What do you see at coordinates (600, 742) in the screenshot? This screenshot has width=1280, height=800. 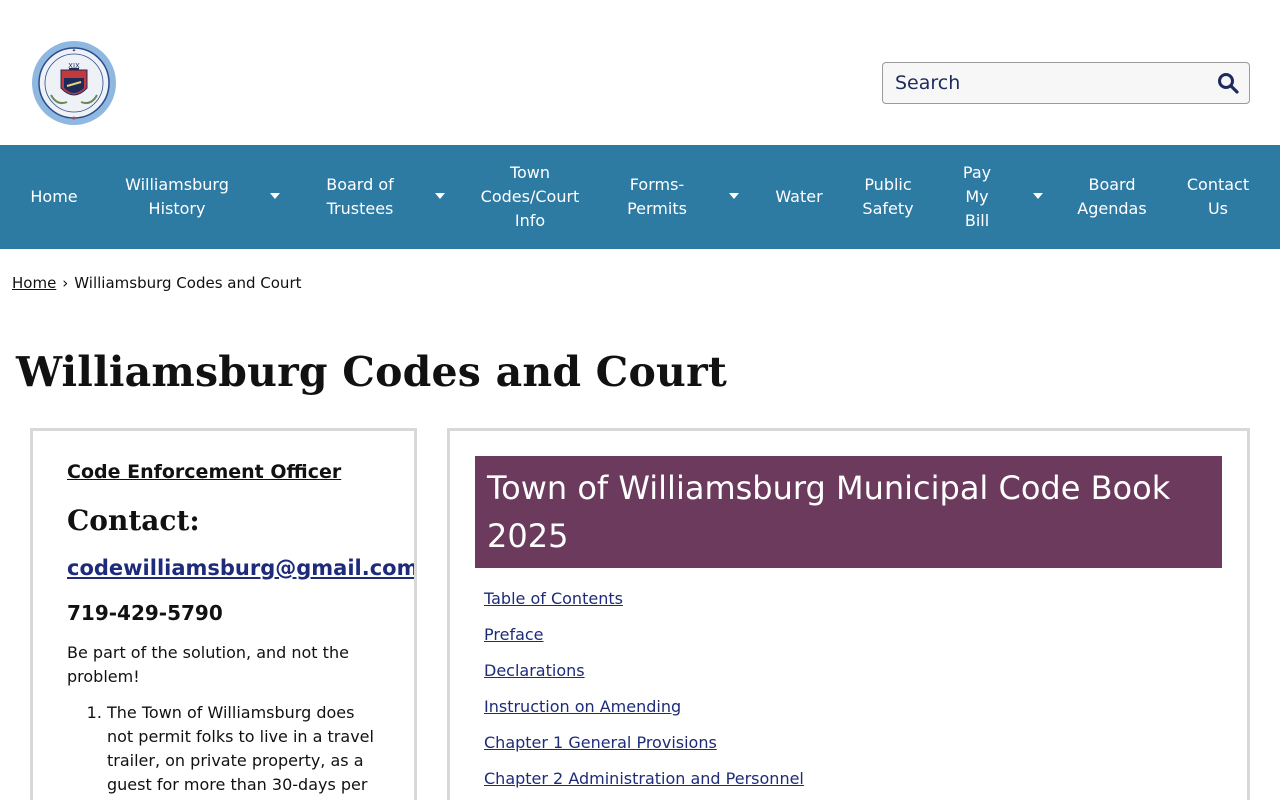 I see `link-chapter-1: Chapter 1 General Provisions` at bounding box center [600, 742].